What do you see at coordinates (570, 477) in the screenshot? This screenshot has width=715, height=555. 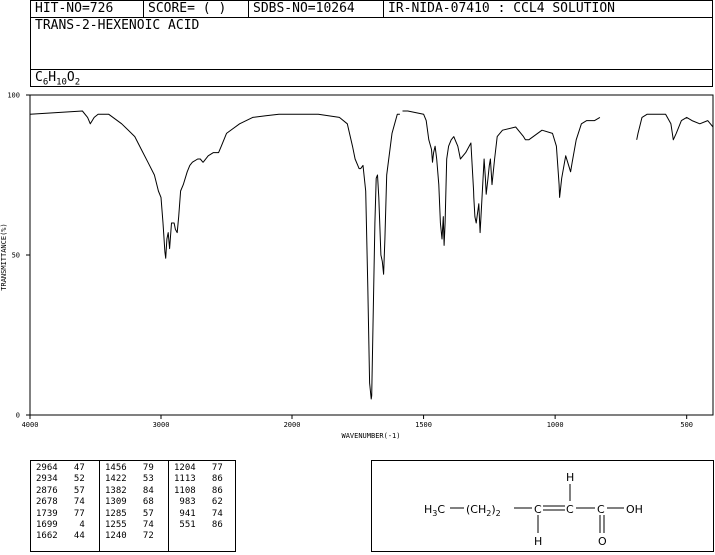 I see `hydrogen-top: H` at bounding box center [570, 477].